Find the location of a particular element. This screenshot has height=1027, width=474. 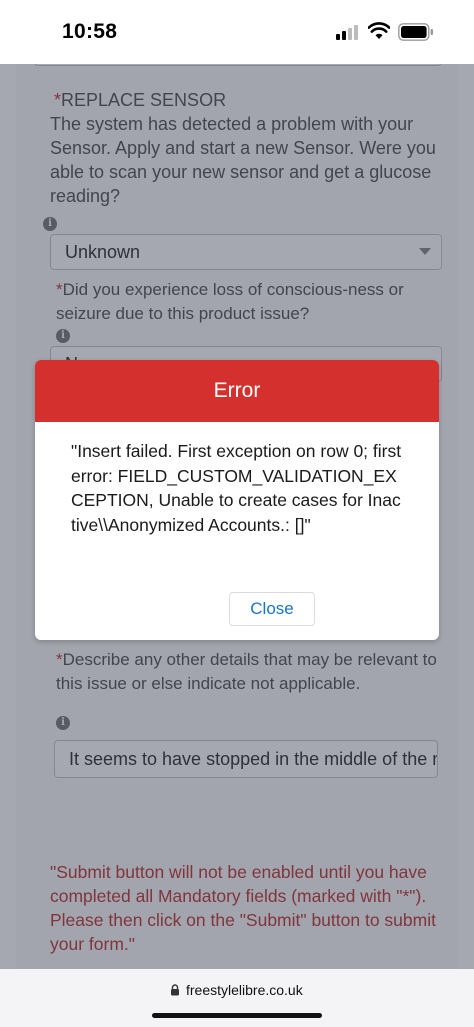

lock-icon is located at coordinates (175, 990).